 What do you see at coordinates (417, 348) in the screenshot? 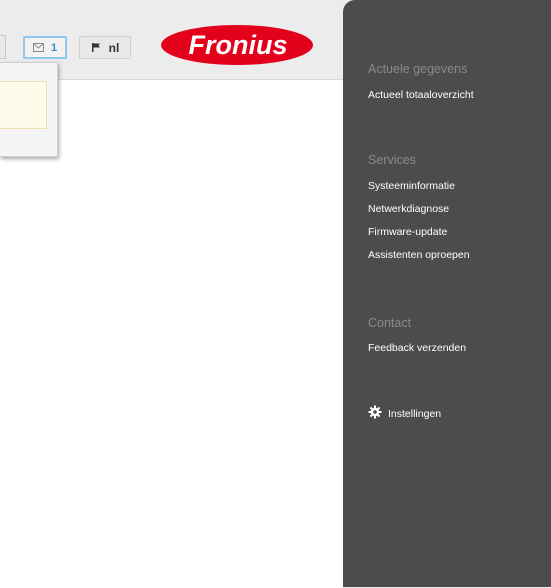
I see `sidebar-link-feedback-verzenden: Feedback verzenden` at bounding box center [417, 348].